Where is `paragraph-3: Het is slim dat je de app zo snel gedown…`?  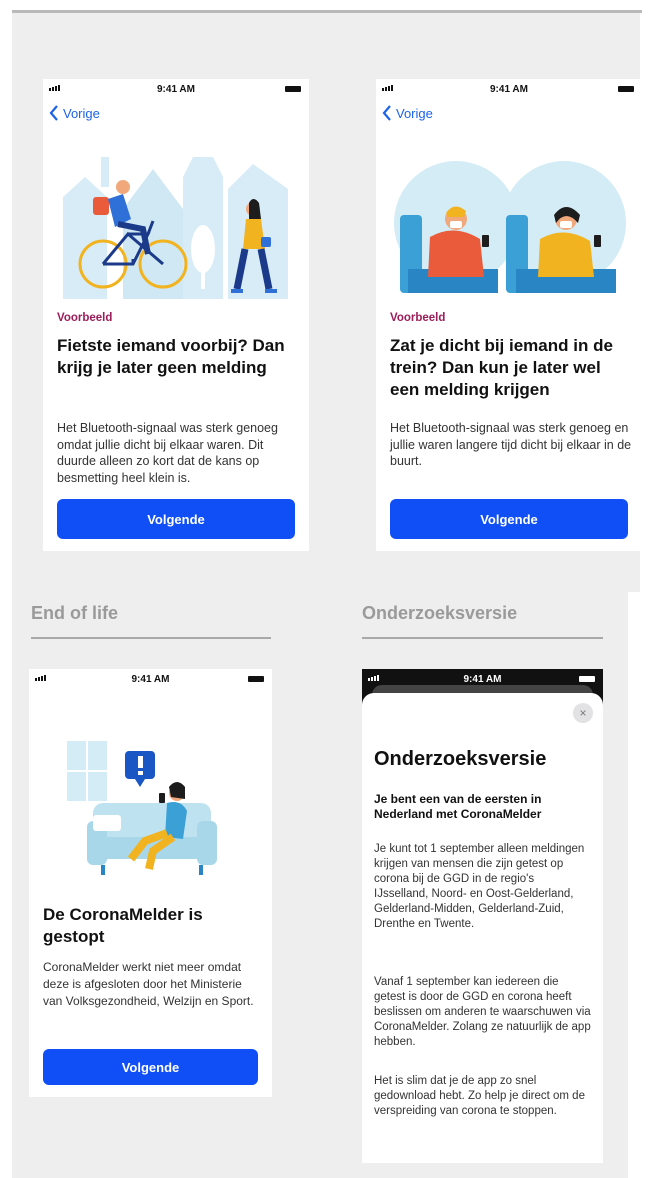 paragraph-3: Het is slim dat je de app zo snel gedown… is located at coordinates (479, 1096).